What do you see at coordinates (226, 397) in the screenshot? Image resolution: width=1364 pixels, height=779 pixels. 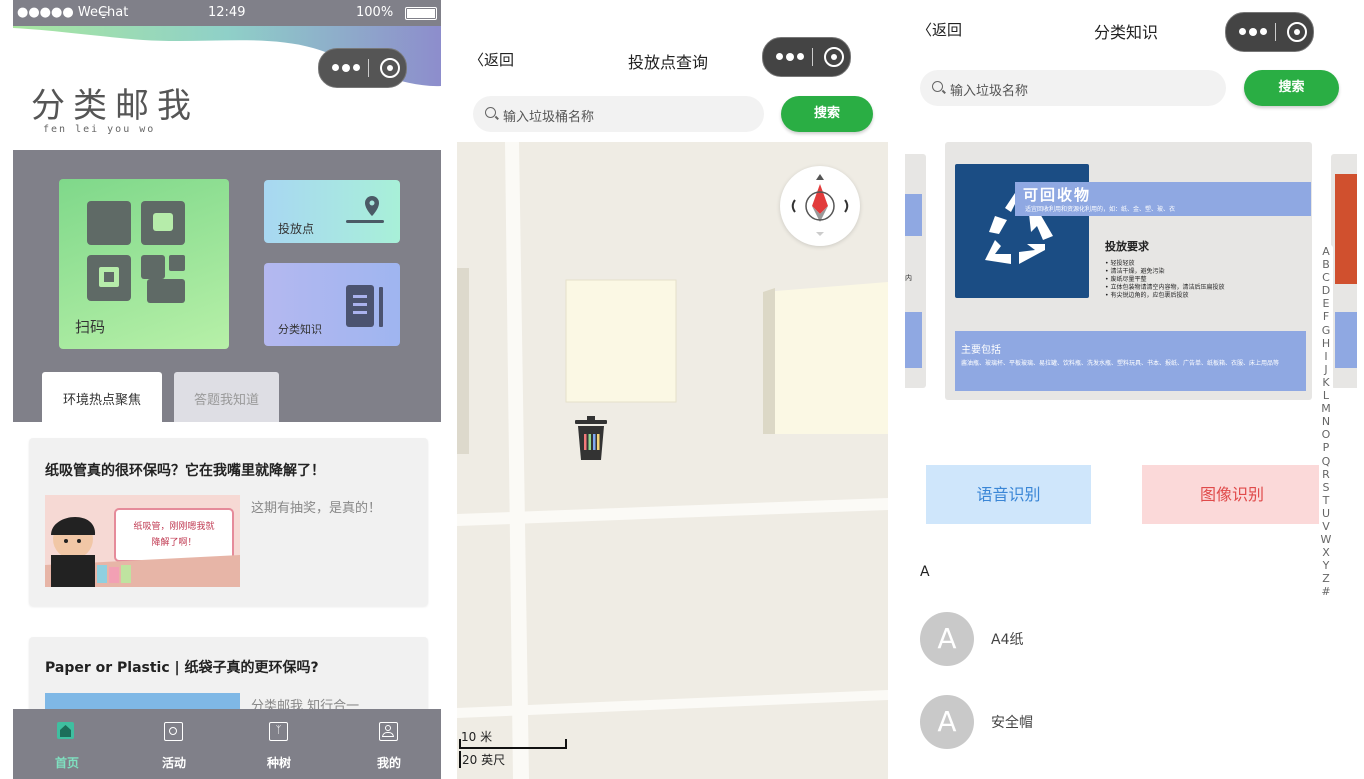 I see `tab-quiz: 答题我知道` at bounding box center [226, 397].